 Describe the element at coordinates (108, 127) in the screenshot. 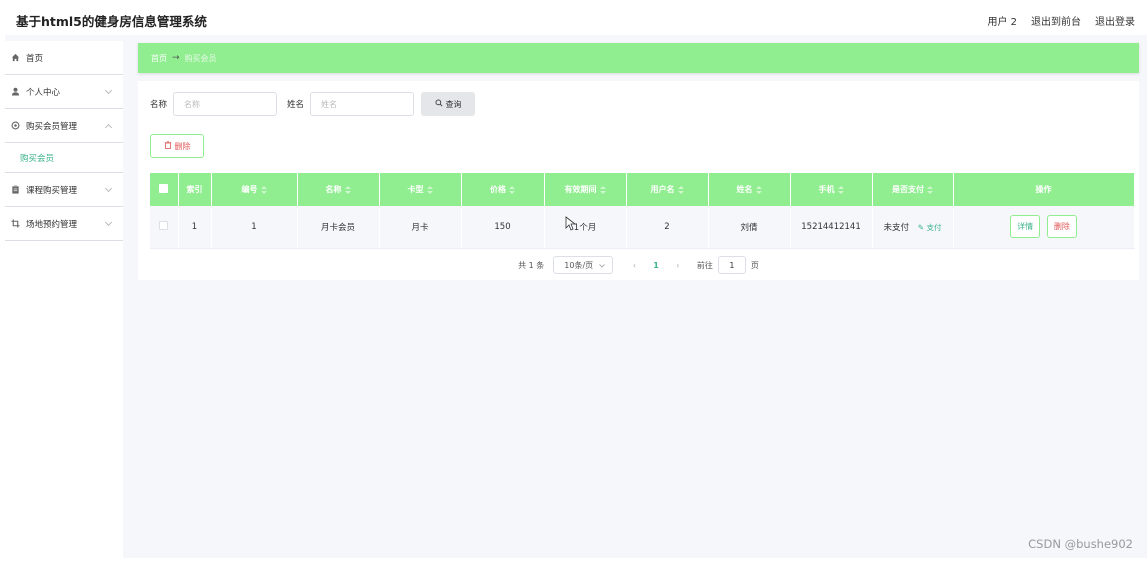

I see `chevron-up-icon` at that location.